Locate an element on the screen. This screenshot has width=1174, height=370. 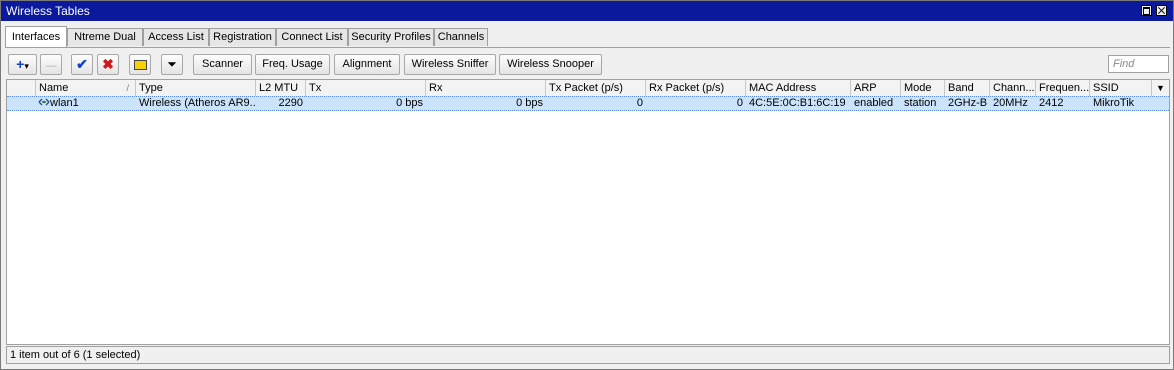
filter-button: ⏷ is located at coordinates (172, 64).